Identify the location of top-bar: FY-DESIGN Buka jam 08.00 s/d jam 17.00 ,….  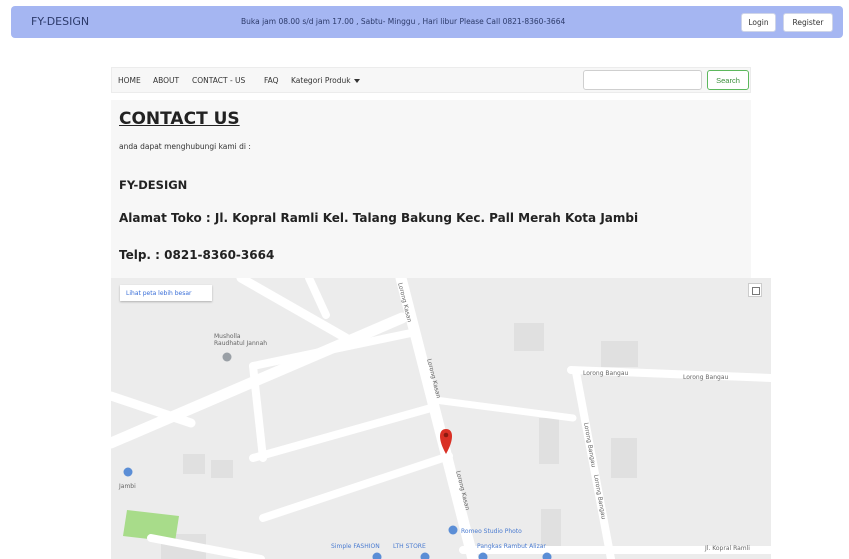
(427, 22).